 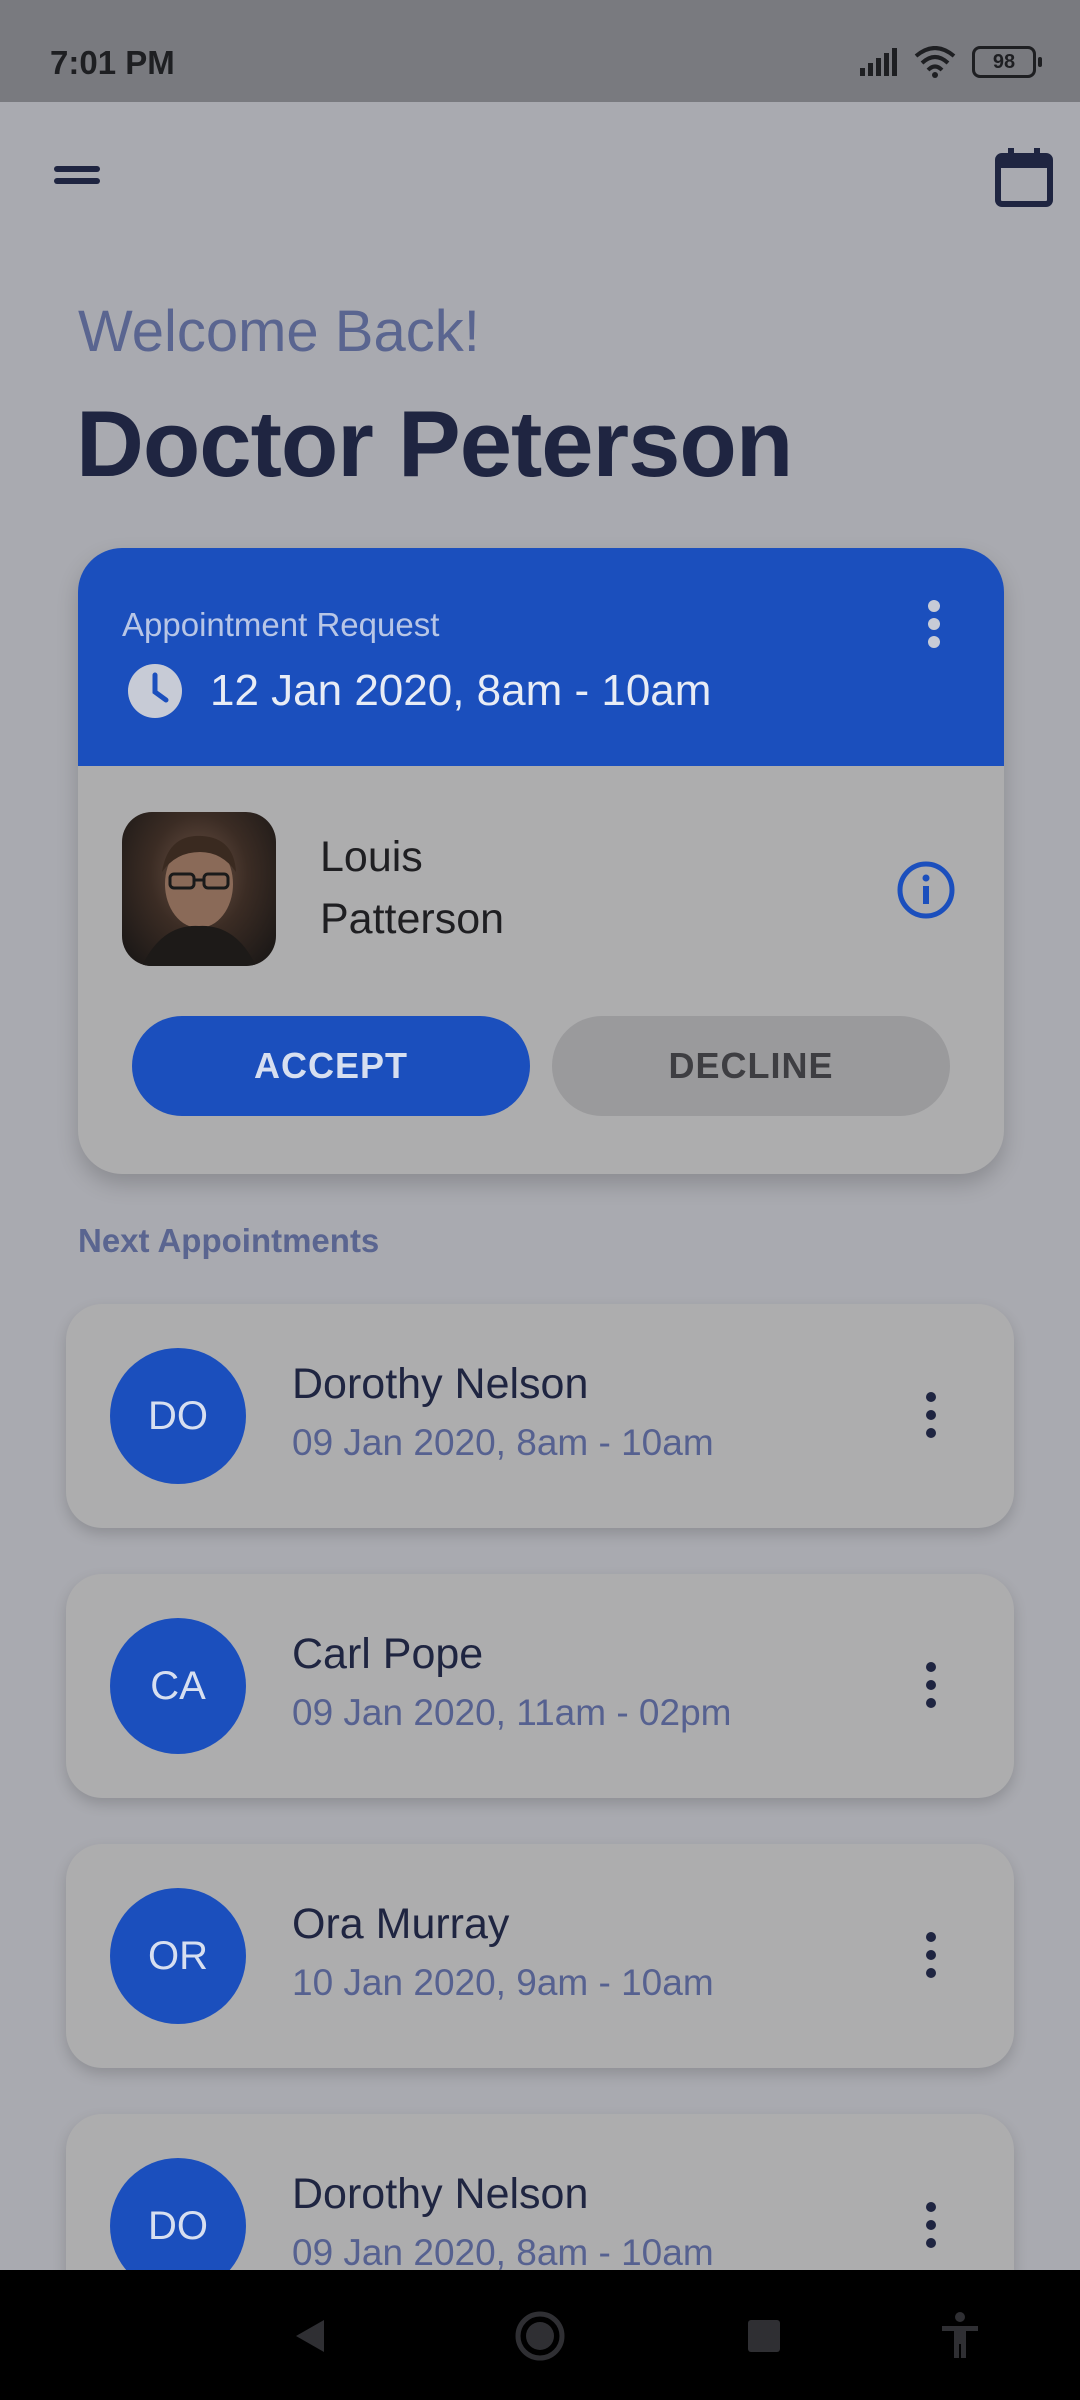 I want to click on system-nav-bar, so click(x=540, y=2335).